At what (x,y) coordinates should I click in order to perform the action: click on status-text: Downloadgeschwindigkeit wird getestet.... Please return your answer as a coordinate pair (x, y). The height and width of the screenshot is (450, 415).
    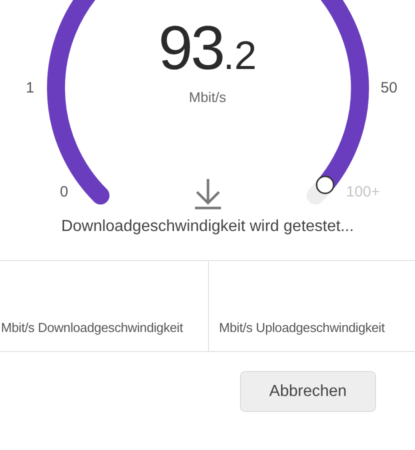
    Looking at the image, I should click on (207, 227).